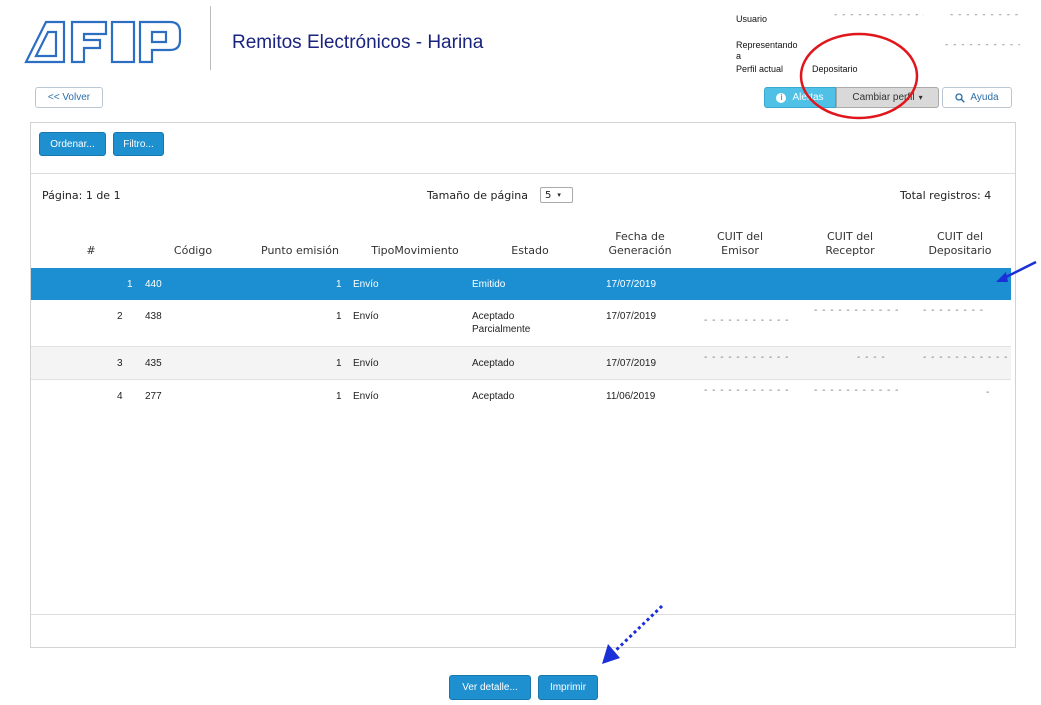 This screenshot has width=1041, height=705. Describe the element at coordinates (752, 19) in the screenshot. I see `usuario-label: Usuario` at that location.